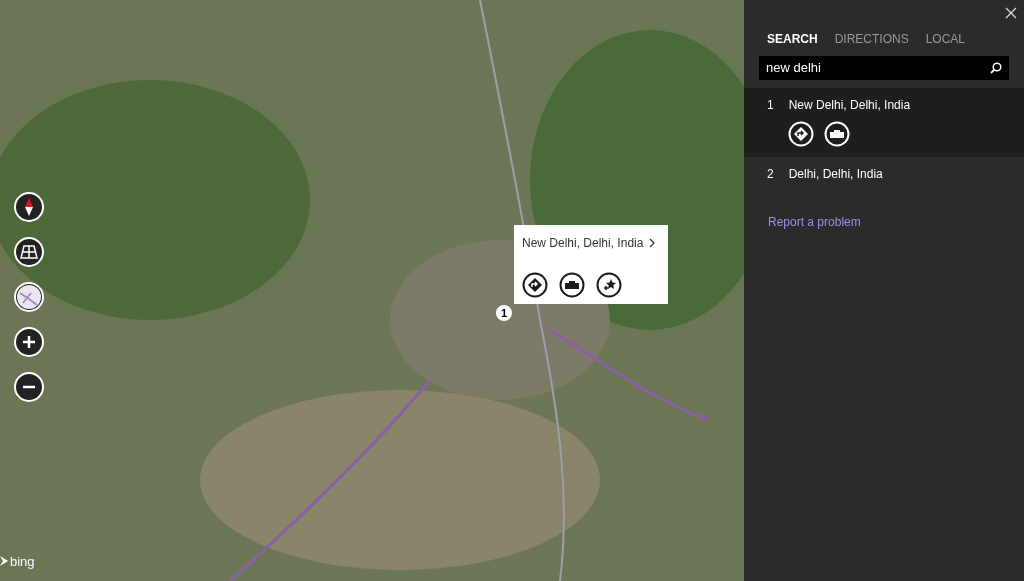 This screenshot has width=1024, height=581. What do you see at coordinates (609, 285) in the screenshot?
I see `add-favorite-icon` at bounding box center [609, 285].